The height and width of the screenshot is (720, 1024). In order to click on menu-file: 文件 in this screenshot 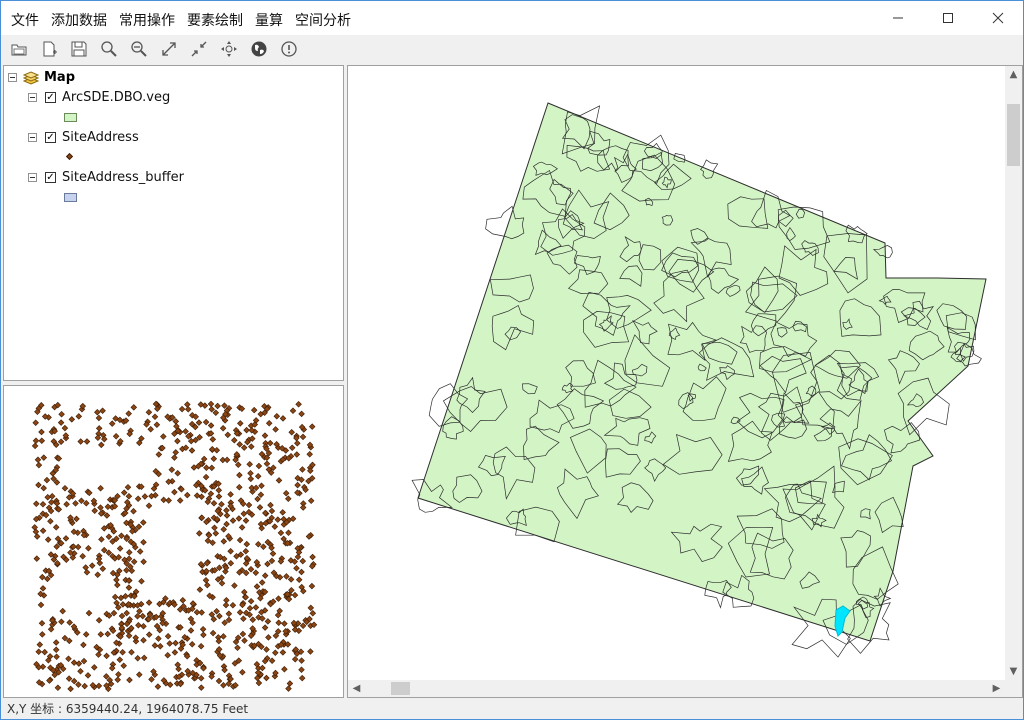, I will do `click(25, 20)`.